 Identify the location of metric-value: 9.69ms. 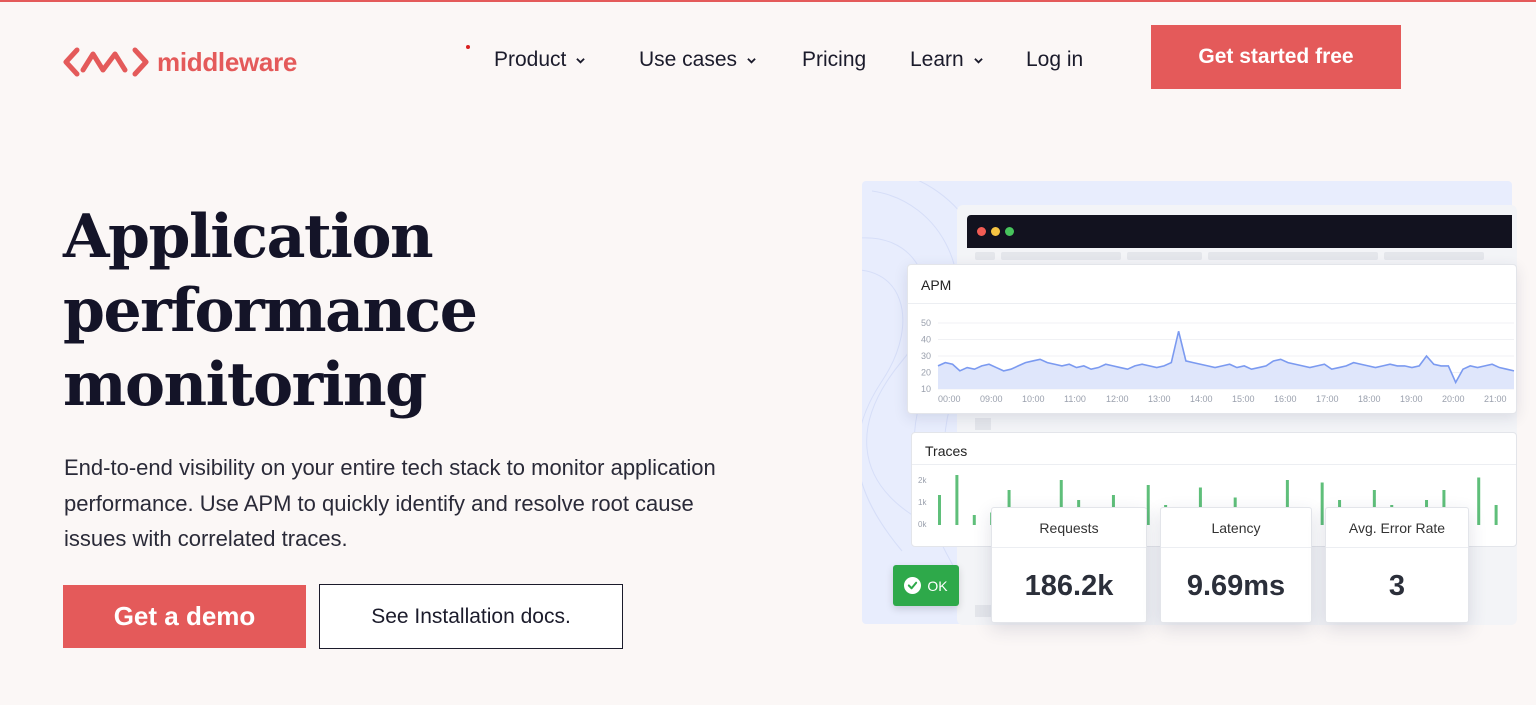
(1236, 585).